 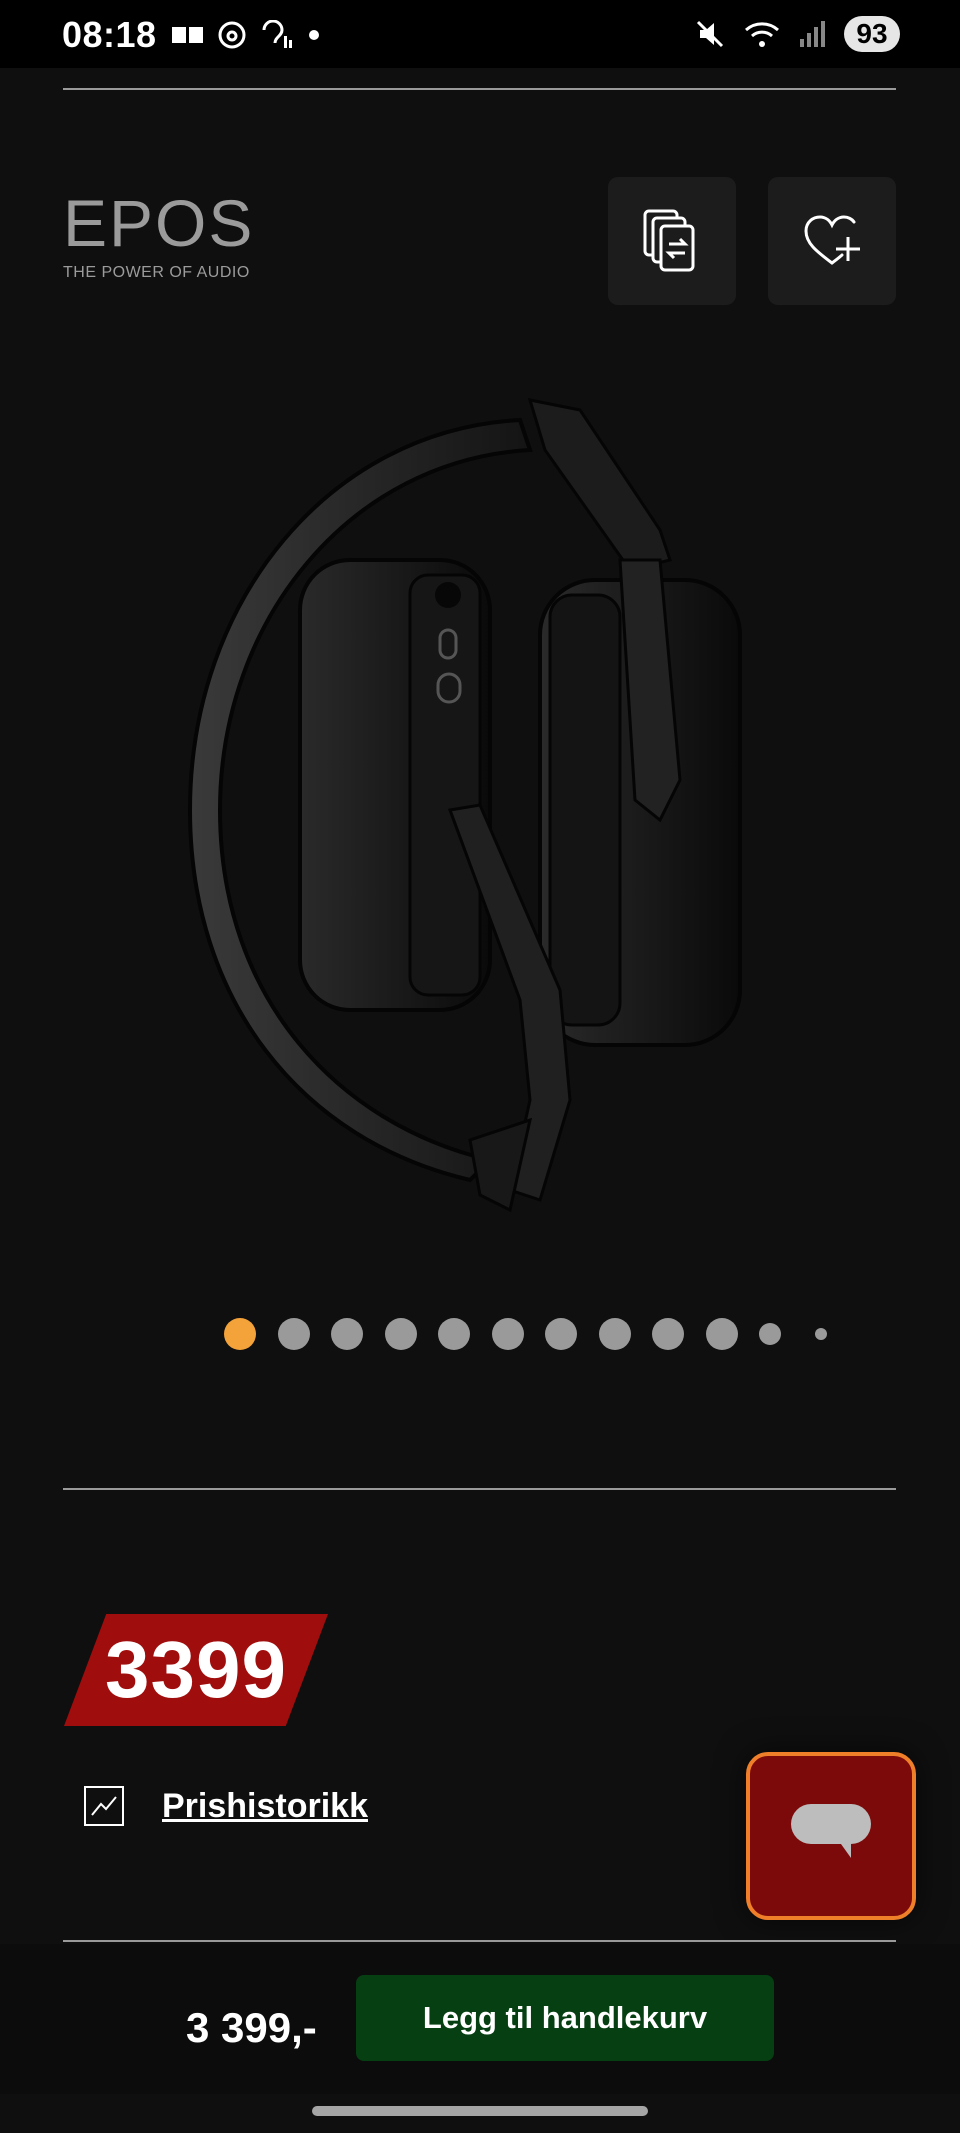 I want to click on divider-top, so click(x=479, y=89).